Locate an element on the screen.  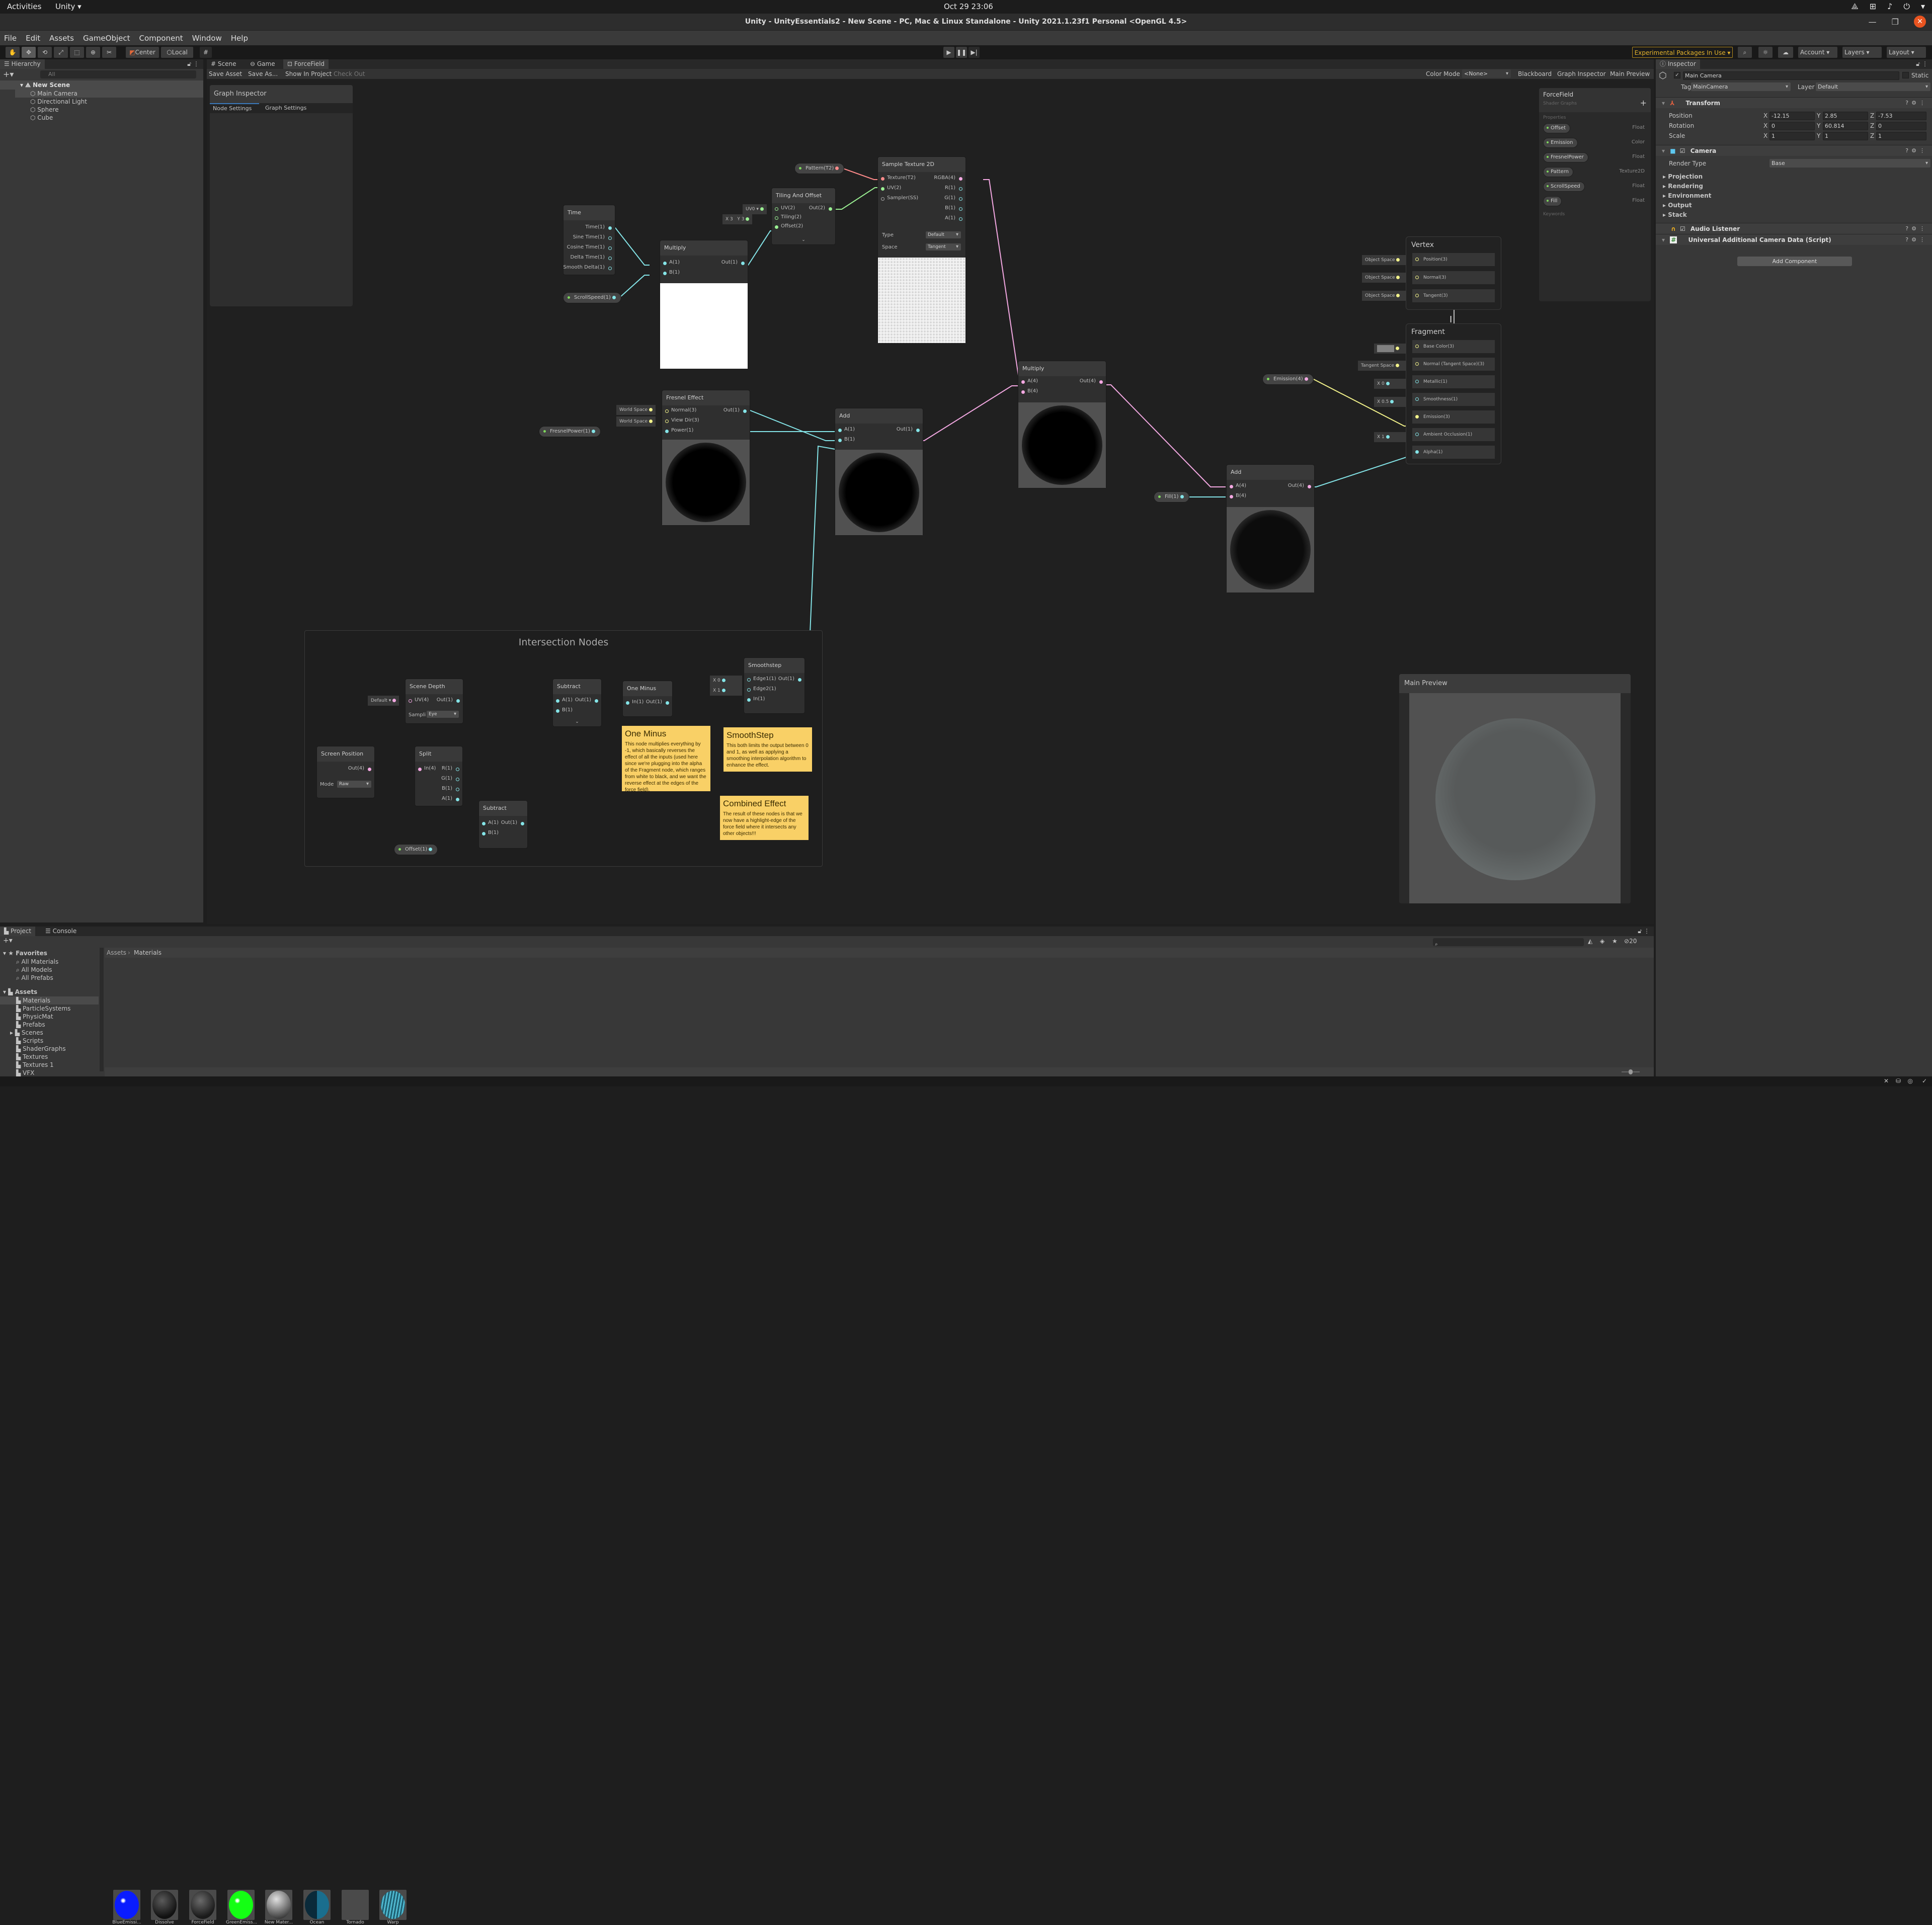
fragment-row: Base Color(3) is located at coordinates (1454, 346).